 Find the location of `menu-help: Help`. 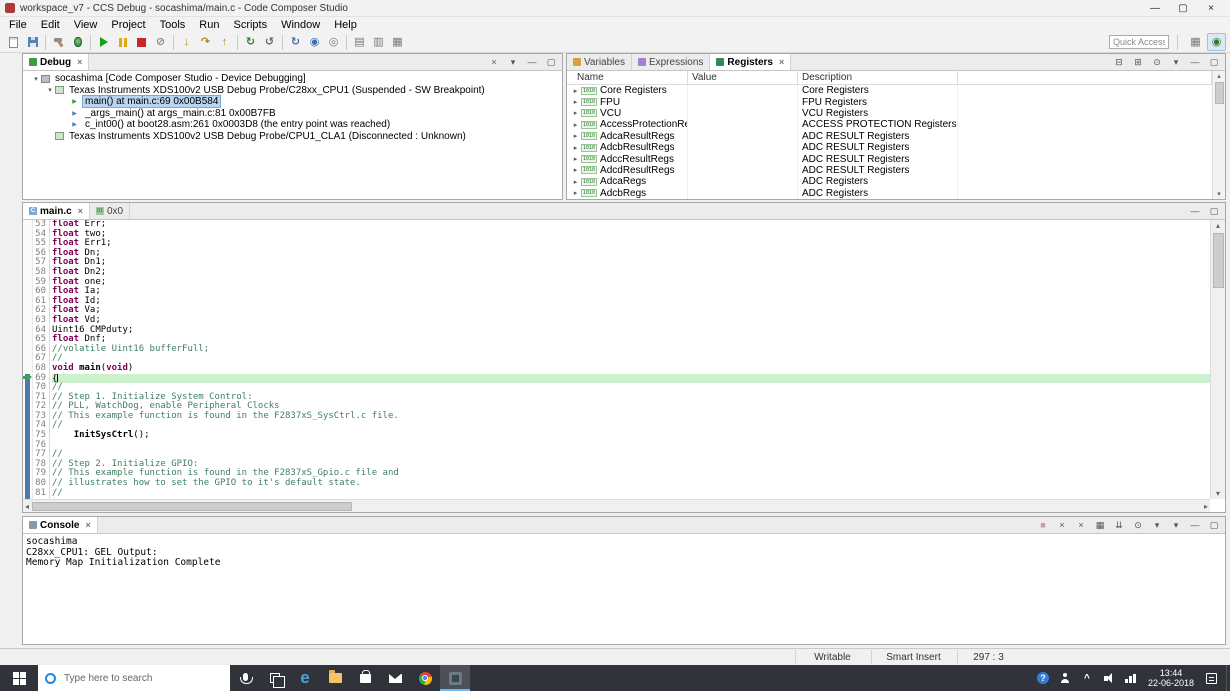

menu-help: Help is located at coordinates (345, 25).